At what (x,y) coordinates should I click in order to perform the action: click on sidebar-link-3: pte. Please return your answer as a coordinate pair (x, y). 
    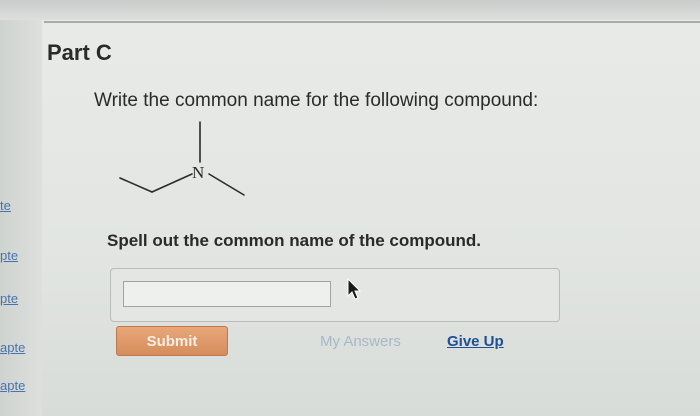
    Looking at the image, I should click on (9, 298).